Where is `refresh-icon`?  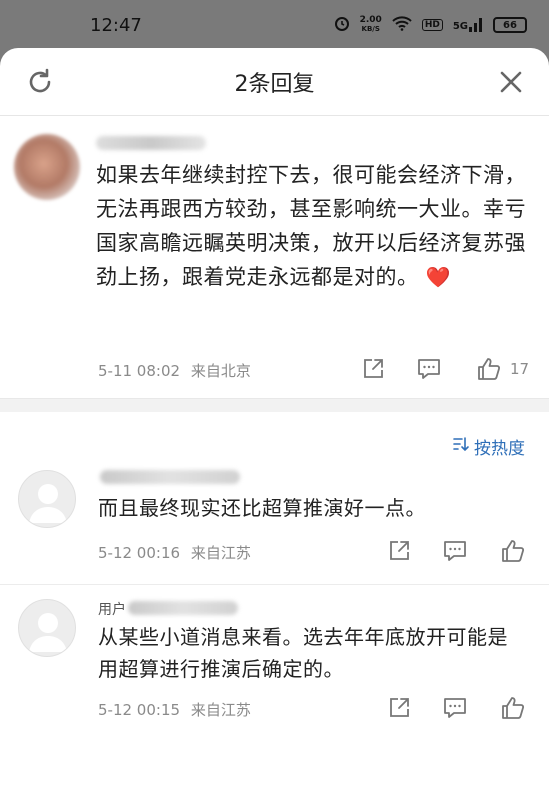 refresh-icon is located at coordinates (40, 82).